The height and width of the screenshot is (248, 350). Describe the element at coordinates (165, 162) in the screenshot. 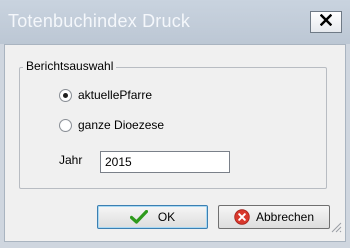

I see `year-input` at that location.